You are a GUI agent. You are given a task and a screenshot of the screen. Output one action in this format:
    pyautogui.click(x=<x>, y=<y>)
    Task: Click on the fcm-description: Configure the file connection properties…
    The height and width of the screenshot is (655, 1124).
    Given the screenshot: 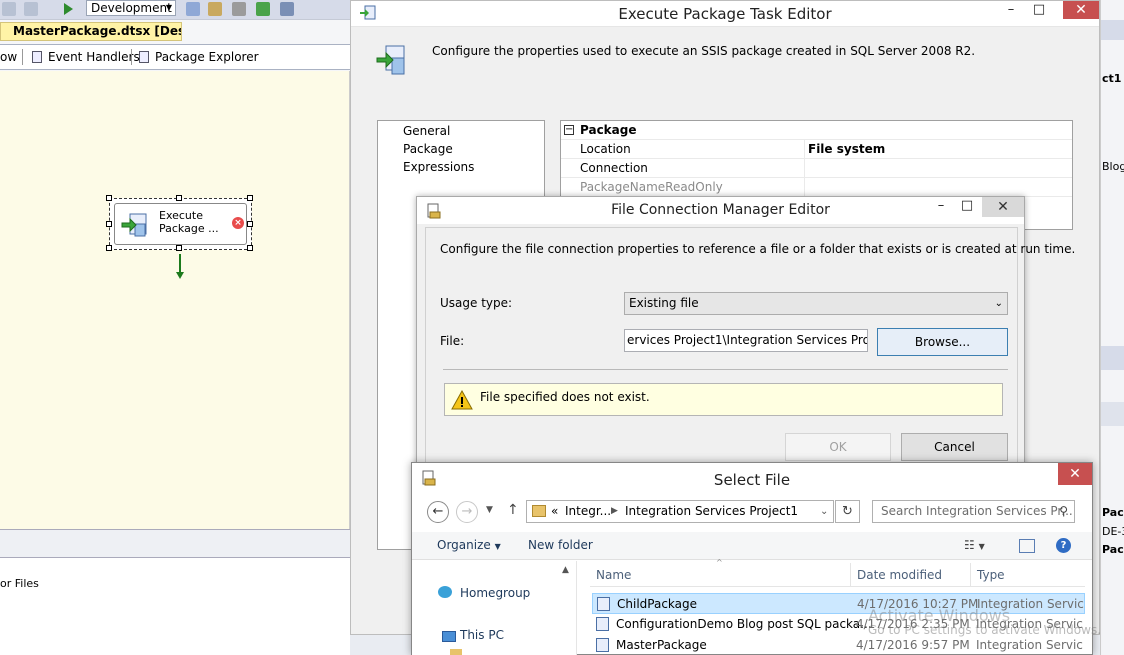 What is the action you would take?
    pyautogui.click(x=758, y=249)
    